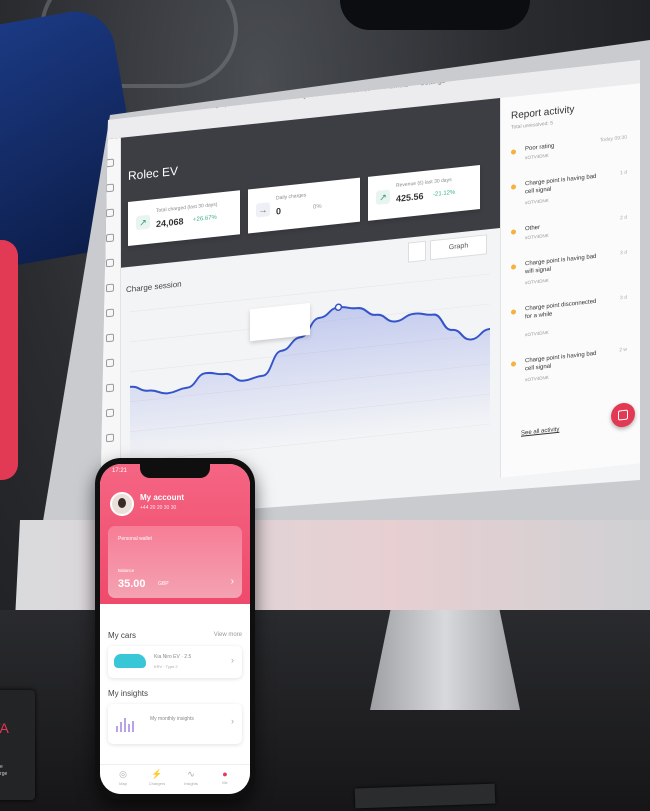 The image size is (650, 811). I want to click on monitor-stand, so click(445, 655).